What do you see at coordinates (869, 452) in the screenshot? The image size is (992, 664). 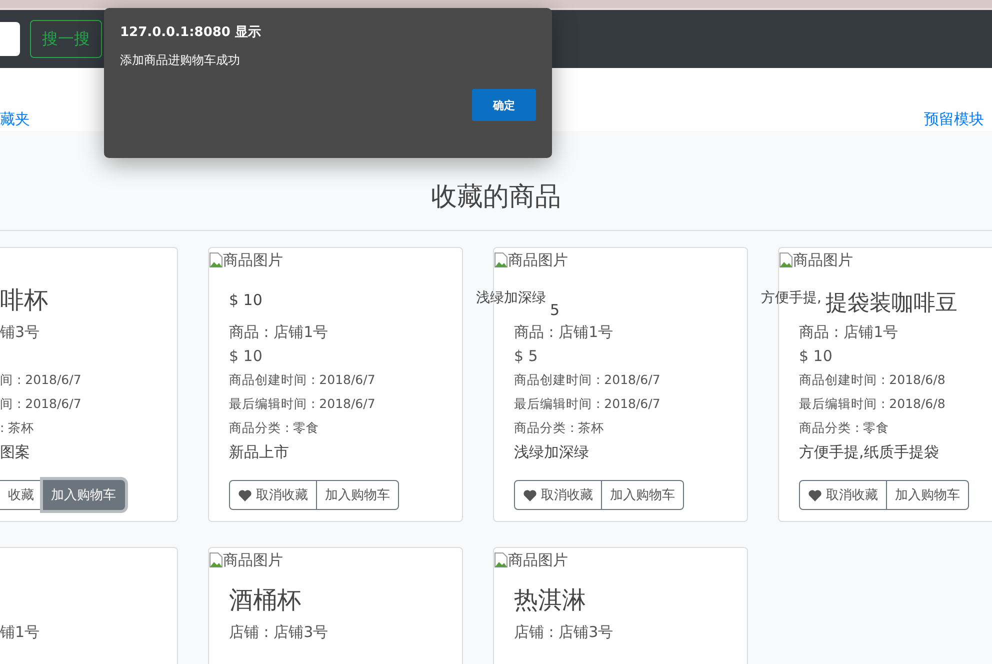 I see `description: 方便手提,纸质手提袋` at bounding box center [869, 452].